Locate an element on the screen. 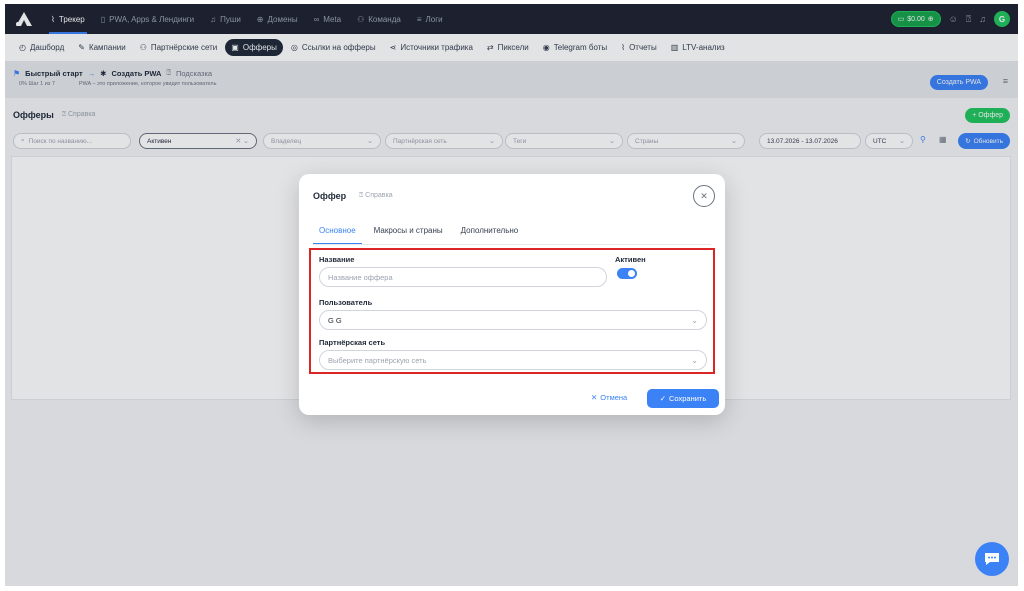  name-label: Название is located at coordinates (337, 259).